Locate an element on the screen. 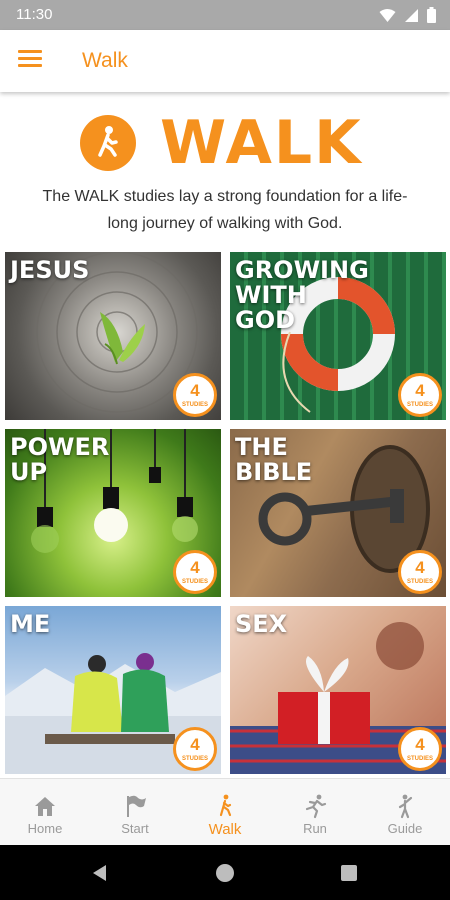 The width and height of the screenshot is (450, 900). walk-icon is located at coordinates (225, 805).